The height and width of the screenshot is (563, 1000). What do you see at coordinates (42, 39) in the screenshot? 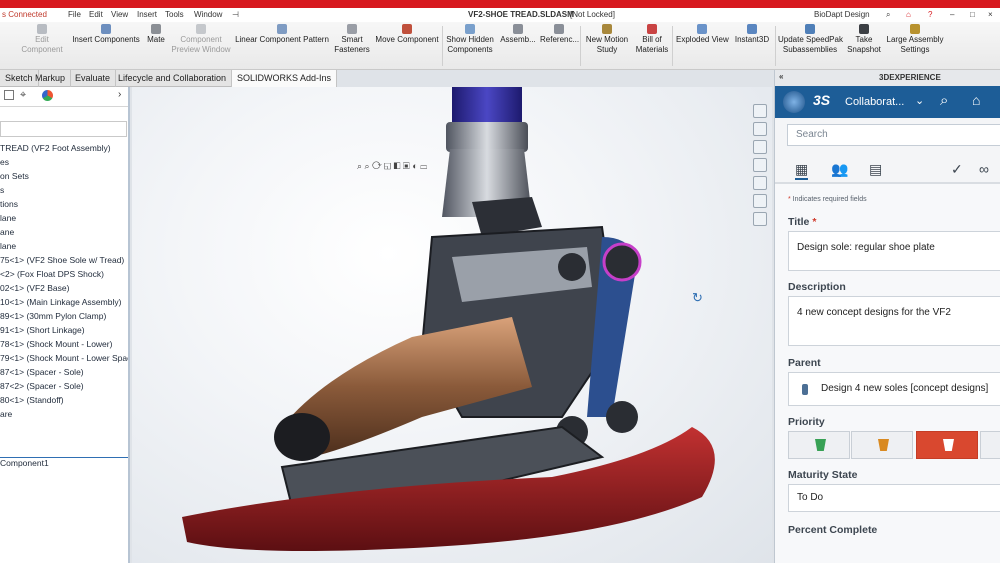
I see `edit-component-button: Edit Component` at bounding box center [42, 39].